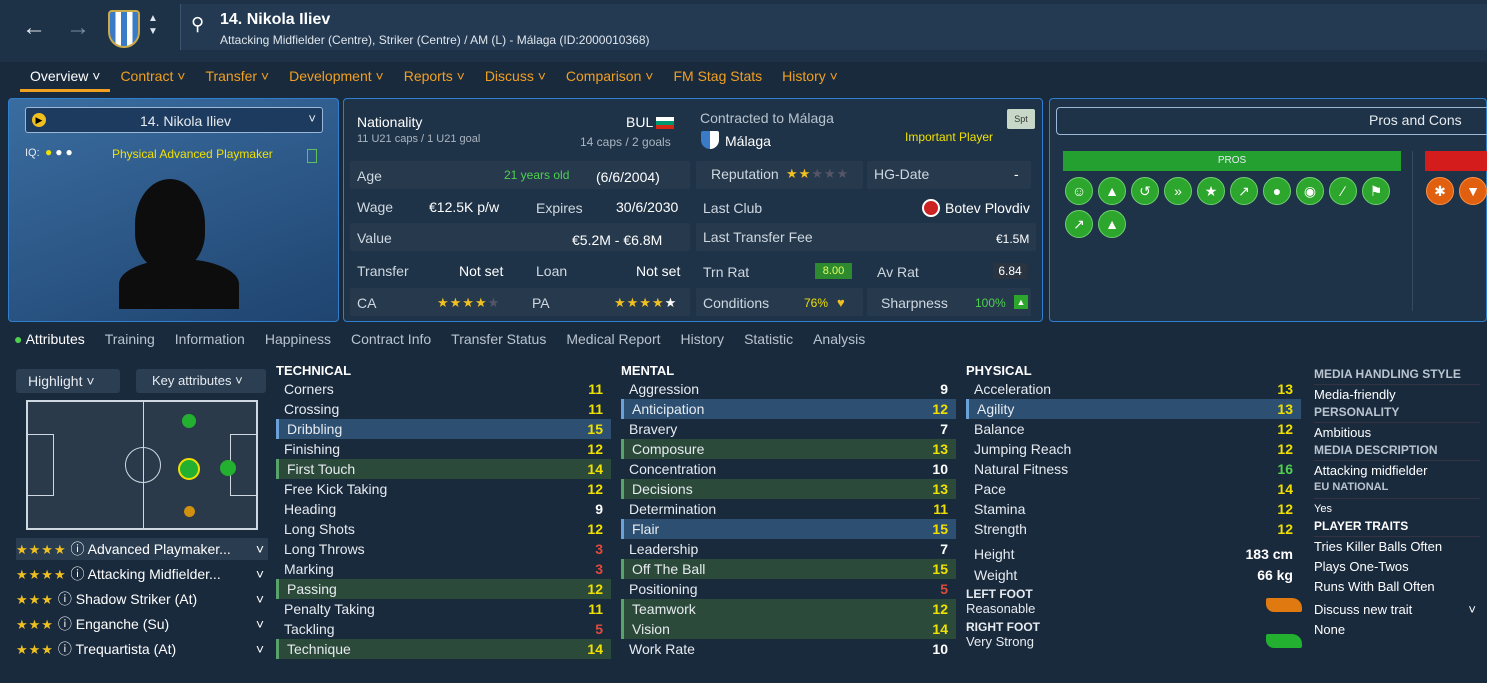 This screenshot has width=1487, height=683. What do you see at coordinates (640, 122) in the screenshot?
I see `nationality-value: BUL` at bounding box center [640, 122].